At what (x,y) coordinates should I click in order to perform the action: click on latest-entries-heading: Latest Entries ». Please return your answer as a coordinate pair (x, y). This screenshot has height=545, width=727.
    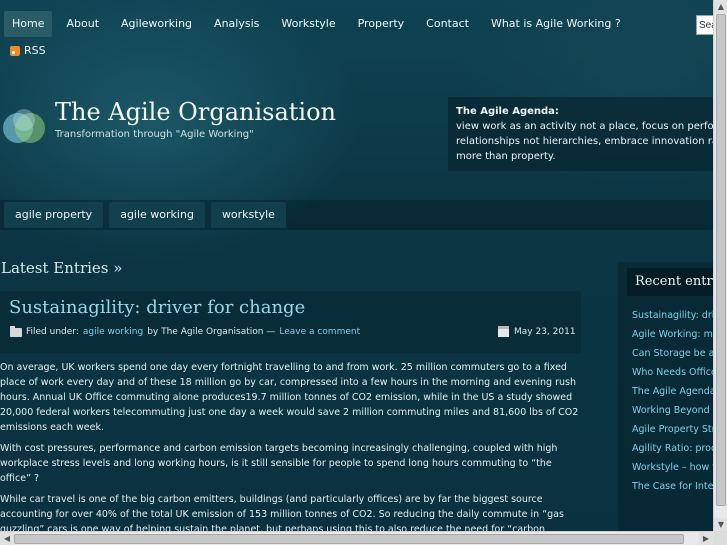
    Looking at the image, I should click on (62, 268).